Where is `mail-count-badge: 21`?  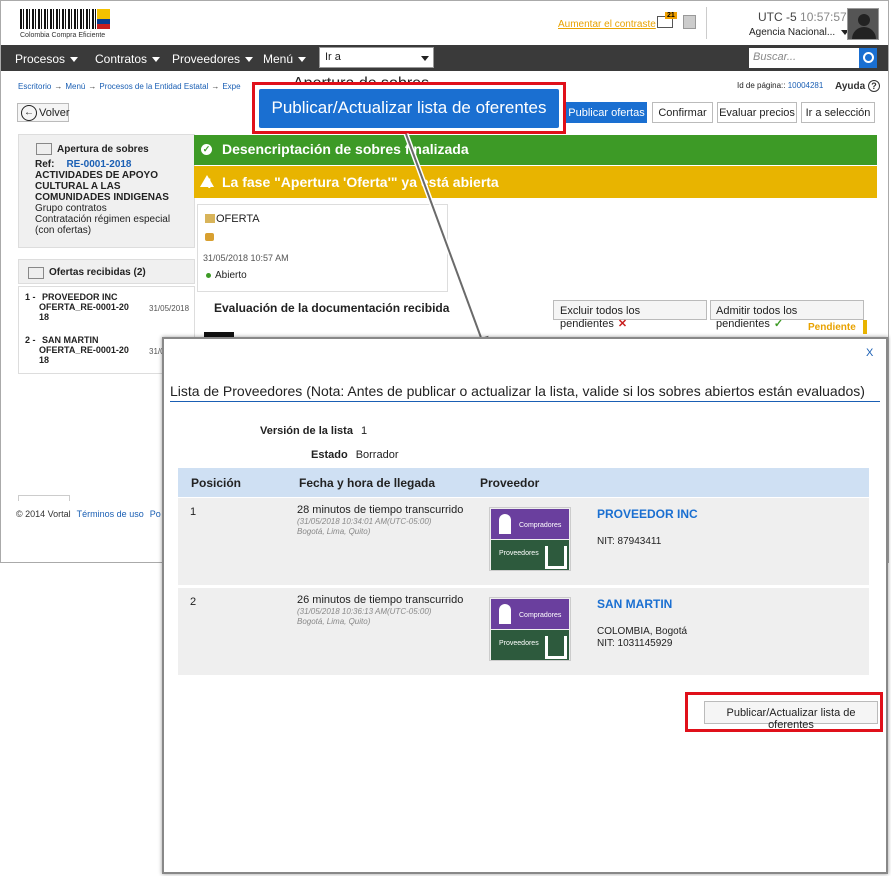
mail-count-badge: 21 is located at coordinates (671, 15).